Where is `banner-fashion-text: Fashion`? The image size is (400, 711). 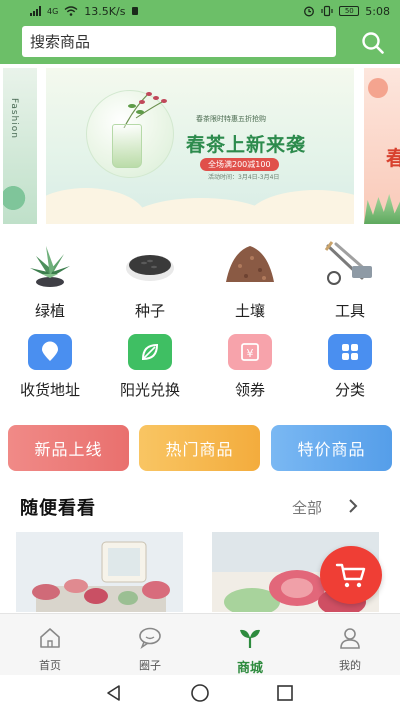
banner-fashion-text: Fashion is located at coordinates (14, 118).